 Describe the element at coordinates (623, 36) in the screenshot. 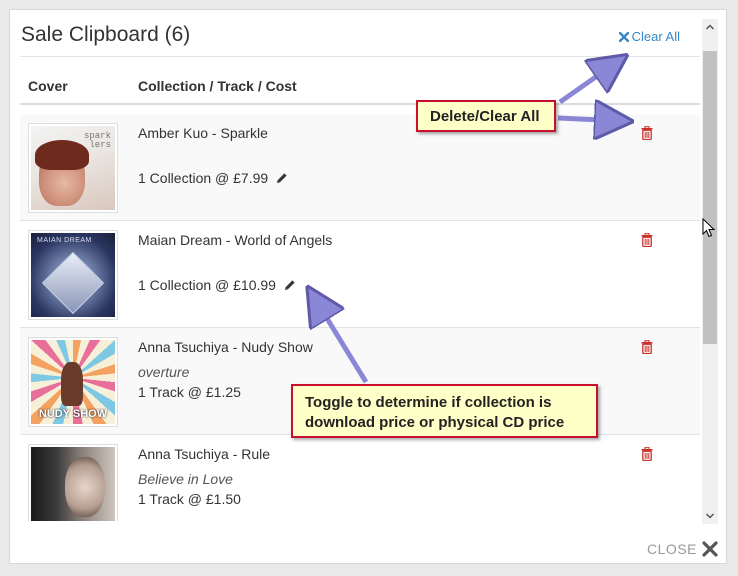

I see `close-icon` at that location.